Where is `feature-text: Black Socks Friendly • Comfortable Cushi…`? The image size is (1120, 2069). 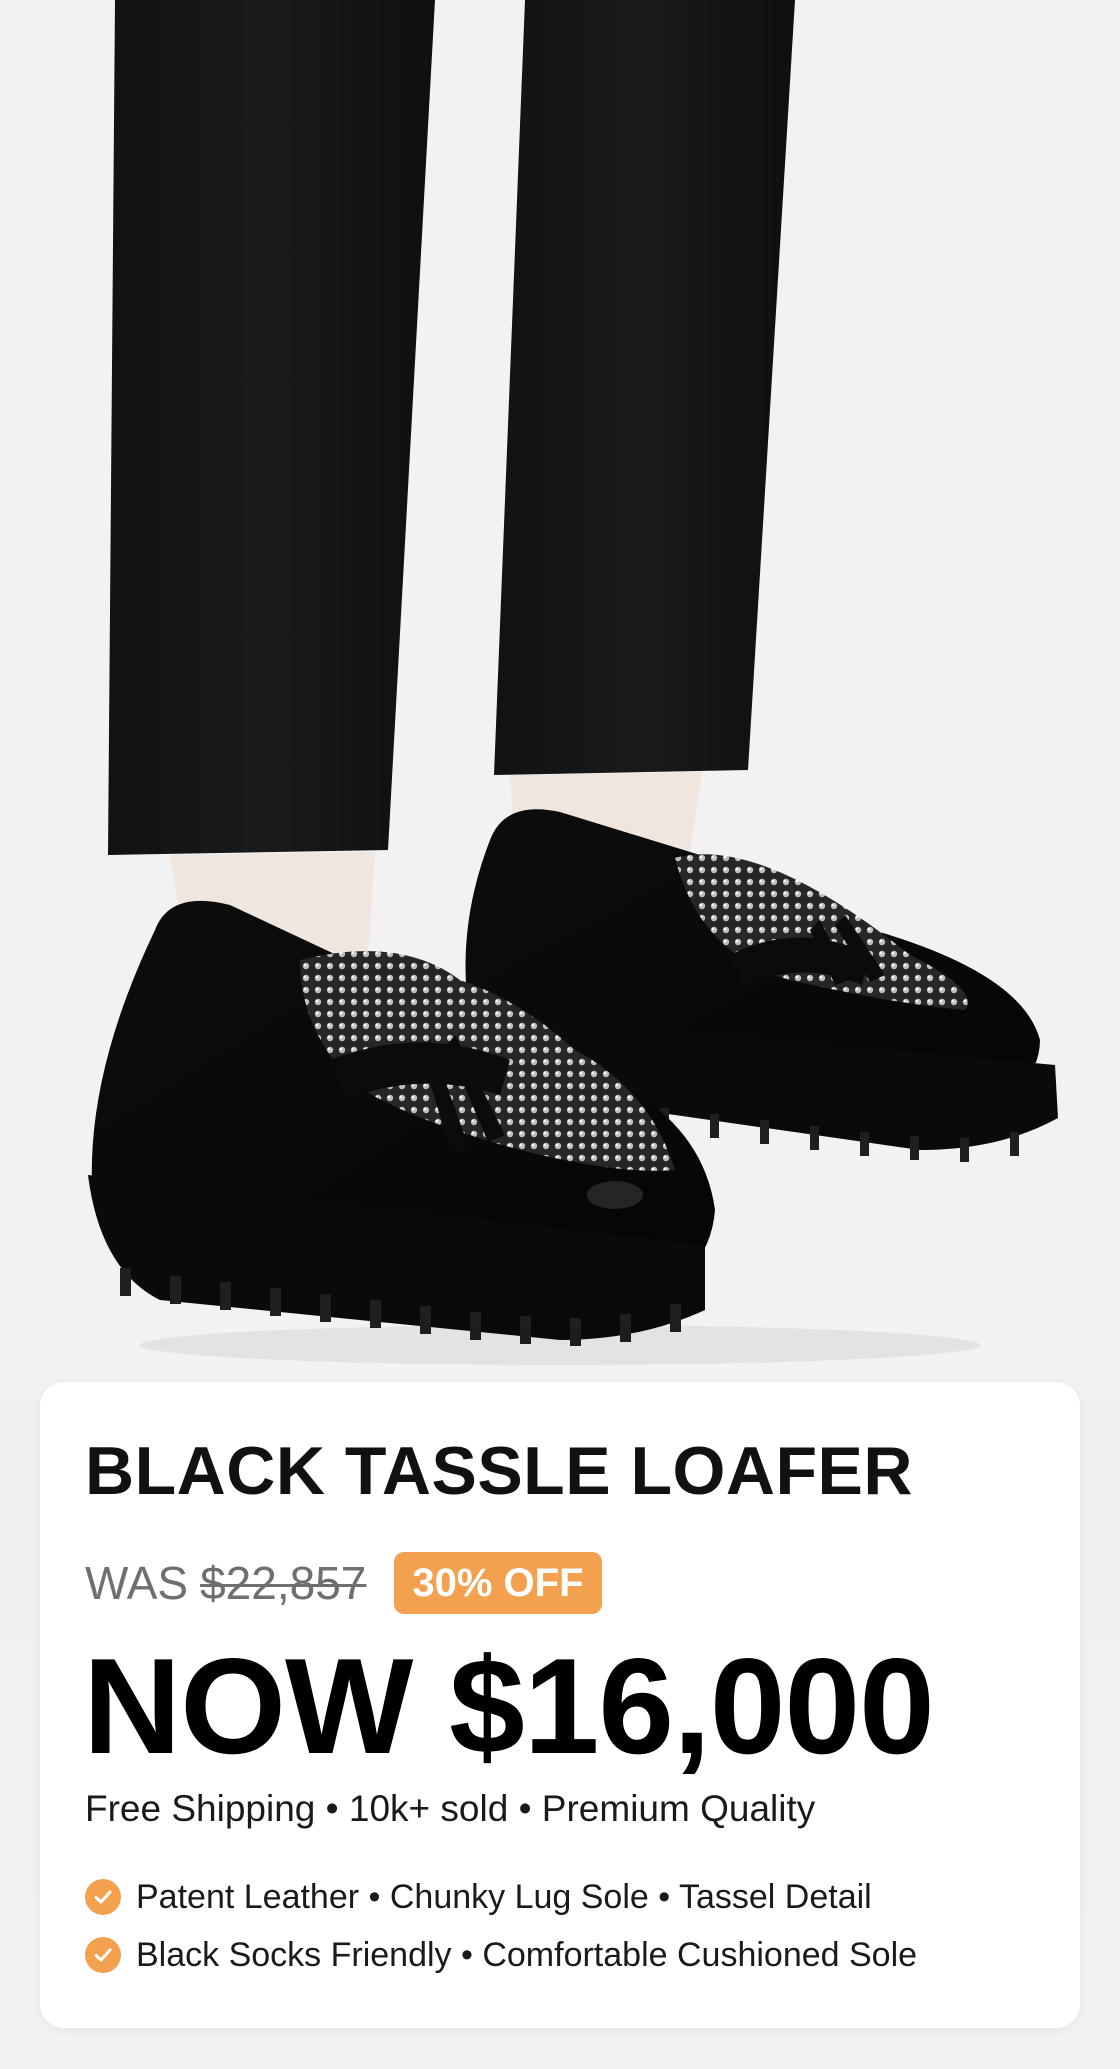 feature-text: Black Socks Friendly • Comfortable Cushi… is located at coordinates (527, 1955).